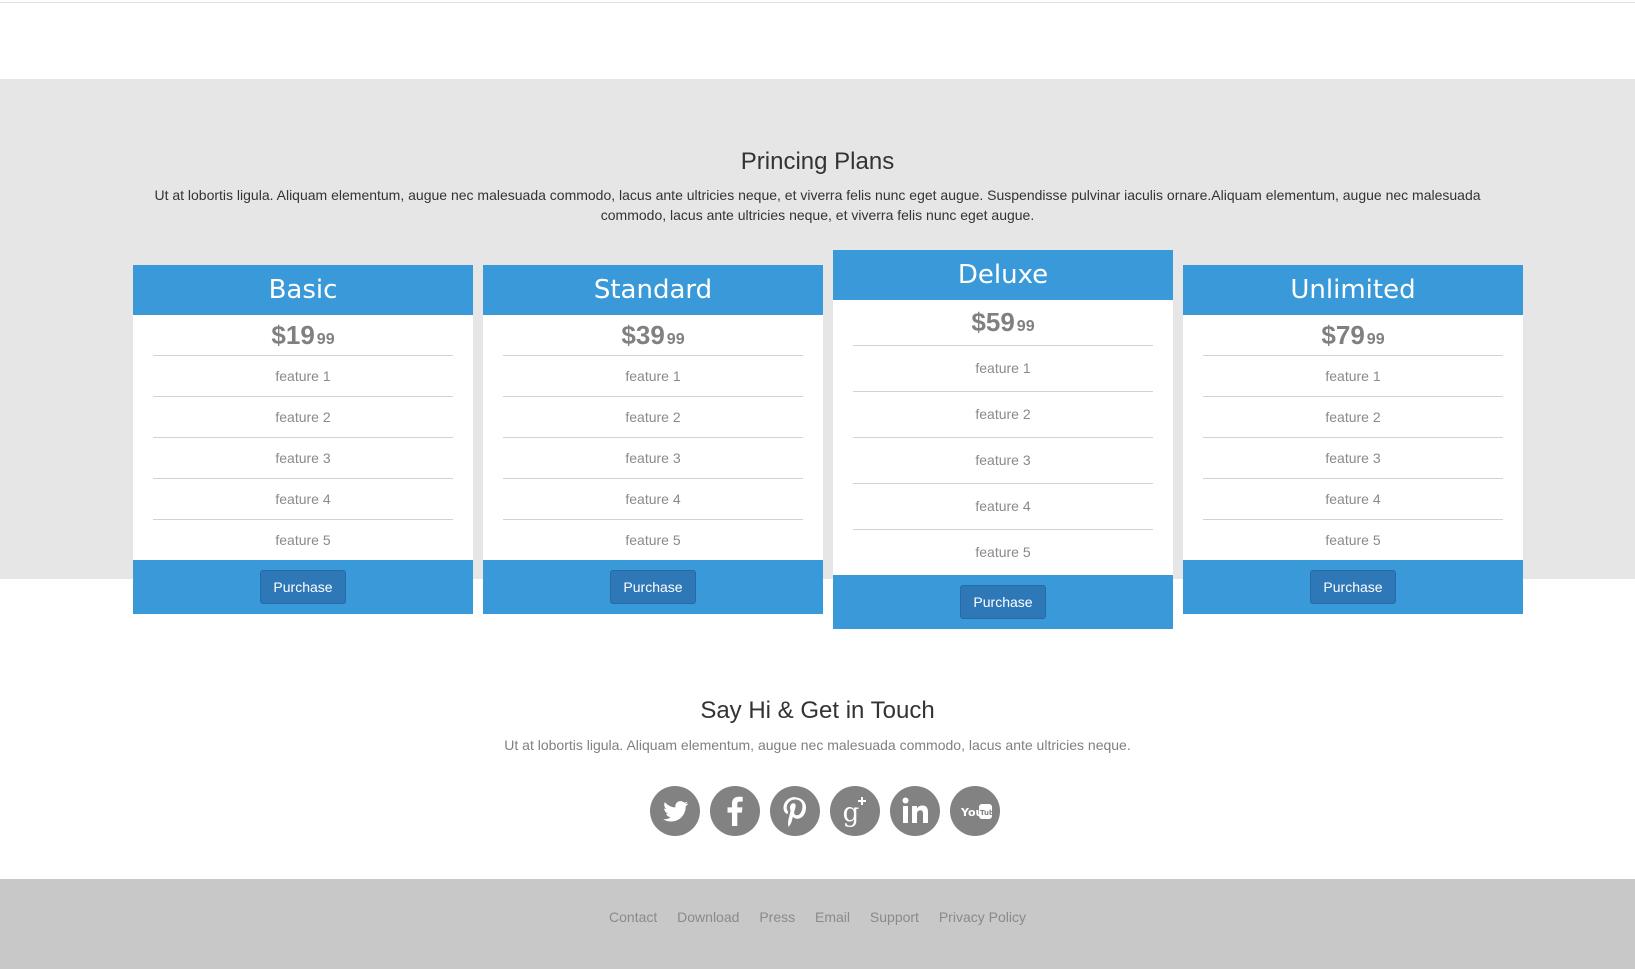 This screenshot has width=1635, height=969. I want to click on purchase-button-standard: Purchase, so click(653, 587).